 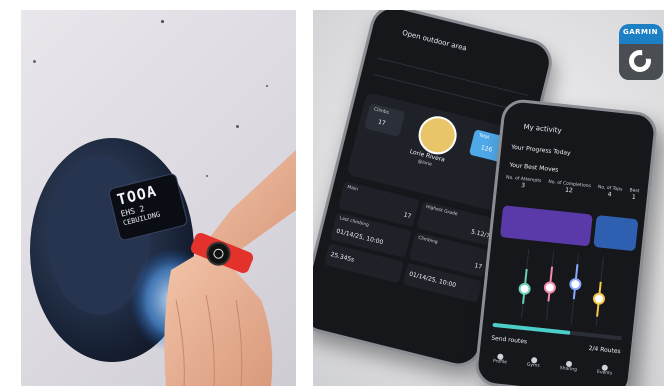 What do you see at coordinates (385, 120) in the screenshot?
I see `stat-left-box: Climbs 17` at bounding box center [385, 120].